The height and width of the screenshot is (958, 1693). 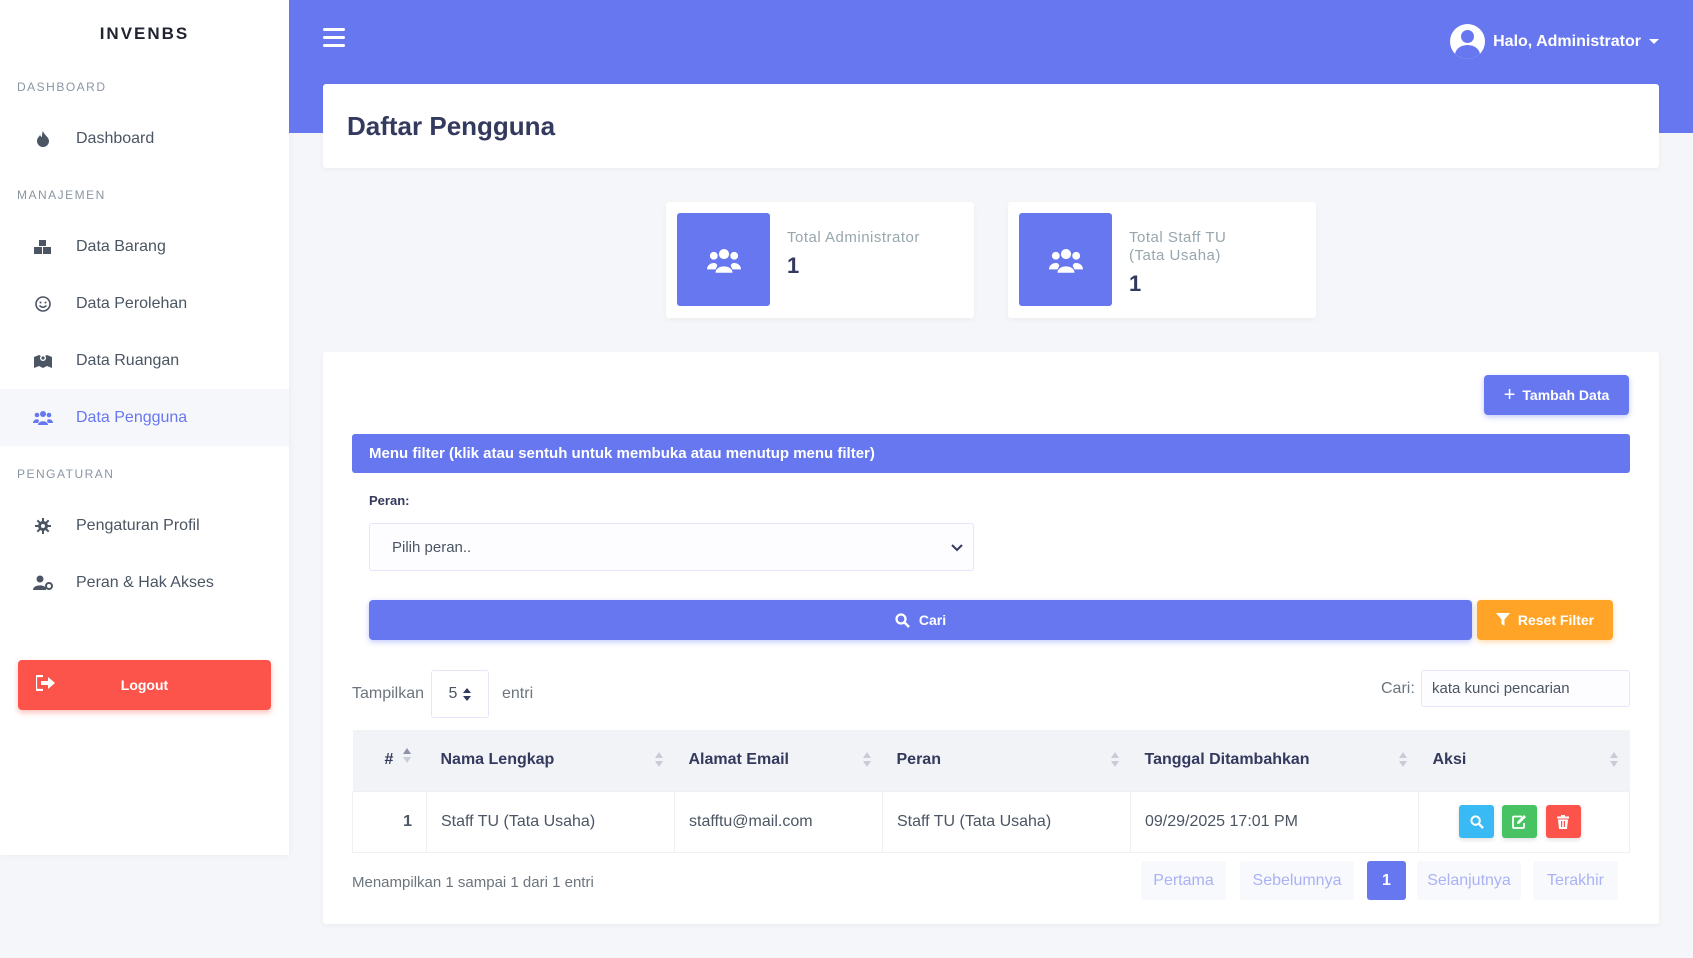 What do you see at coordinates (43, 360) in the screenshot?
I see `map-icon` at bounding box center [43, 360].